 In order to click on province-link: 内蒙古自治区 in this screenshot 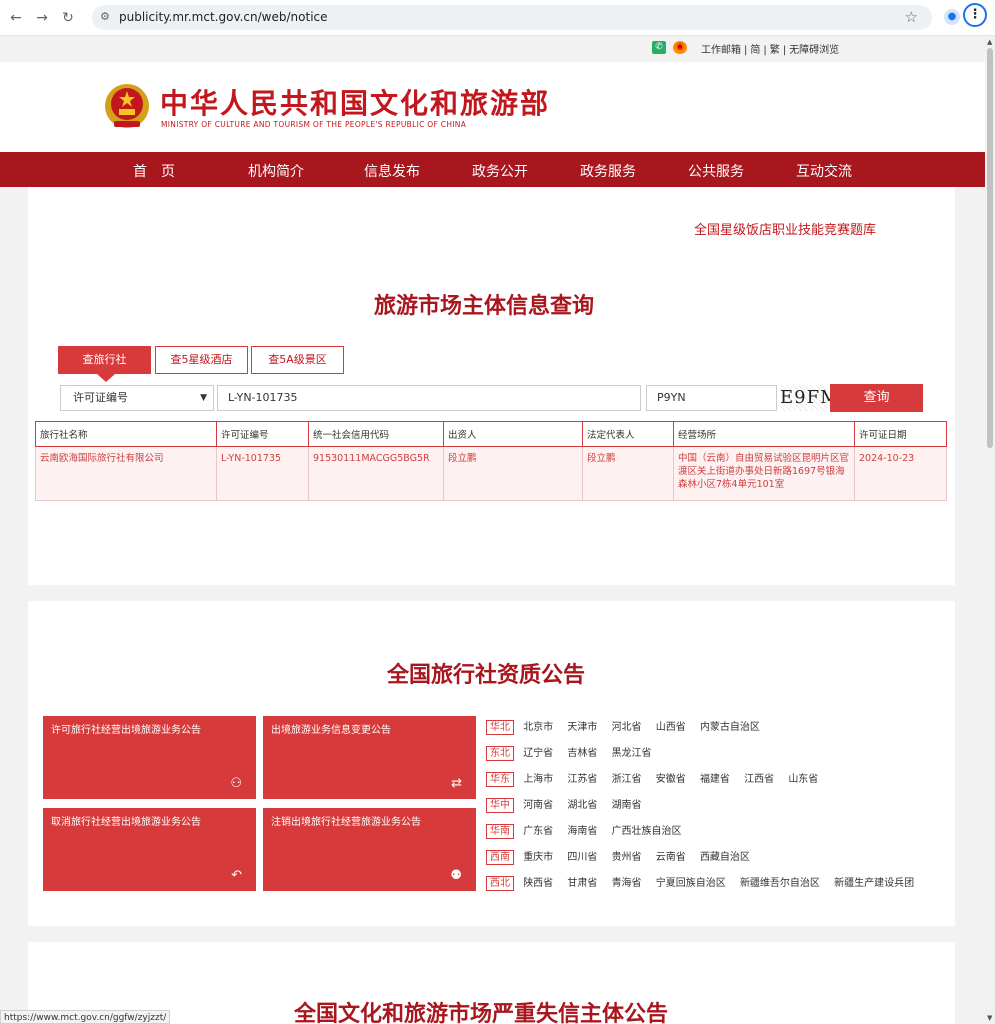, I will do `click(730, 725)`.